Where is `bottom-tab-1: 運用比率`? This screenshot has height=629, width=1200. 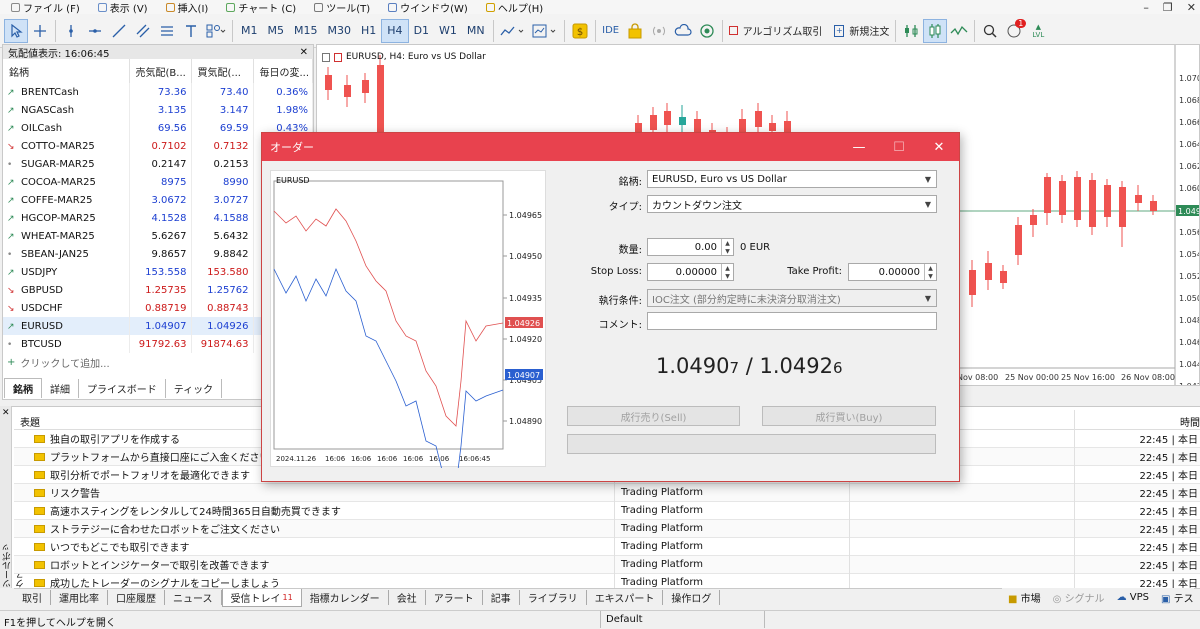
bottom-tab-1: 運用比率 is located at coordinates (79, 597).